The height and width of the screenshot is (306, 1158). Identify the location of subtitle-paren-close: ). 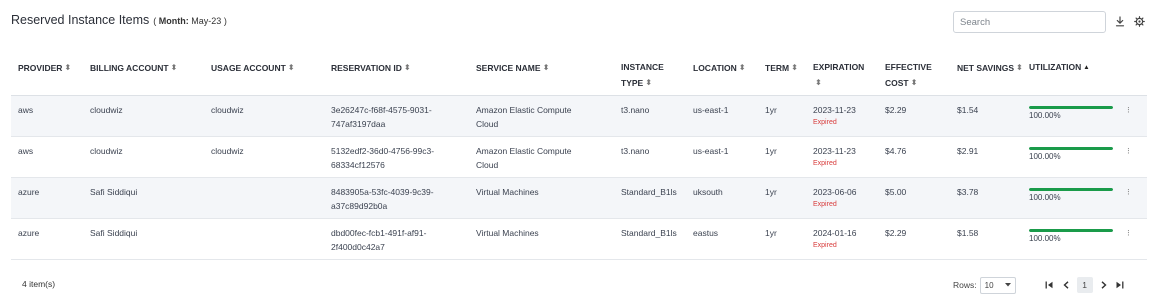
(225, 21).